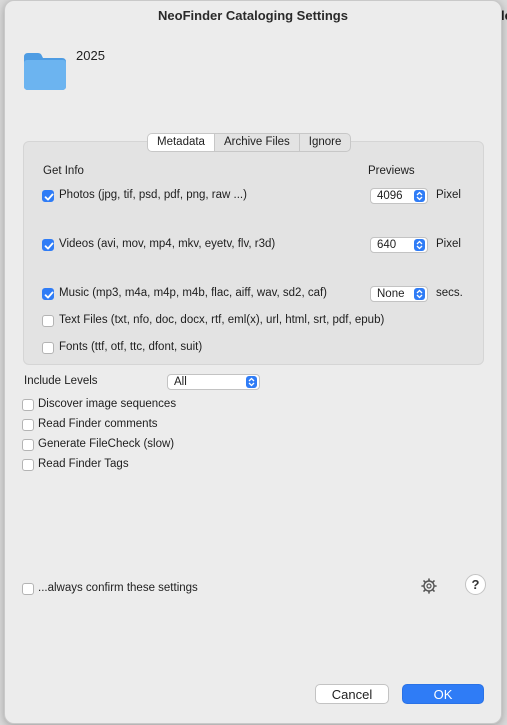 This screenshot has width=507, height=725. Describe the element at coordinates (131, 347) in the screenshot. I see `fonts-label: Fonts (ttf, otf, ttc, dfont, suit)` at that location.